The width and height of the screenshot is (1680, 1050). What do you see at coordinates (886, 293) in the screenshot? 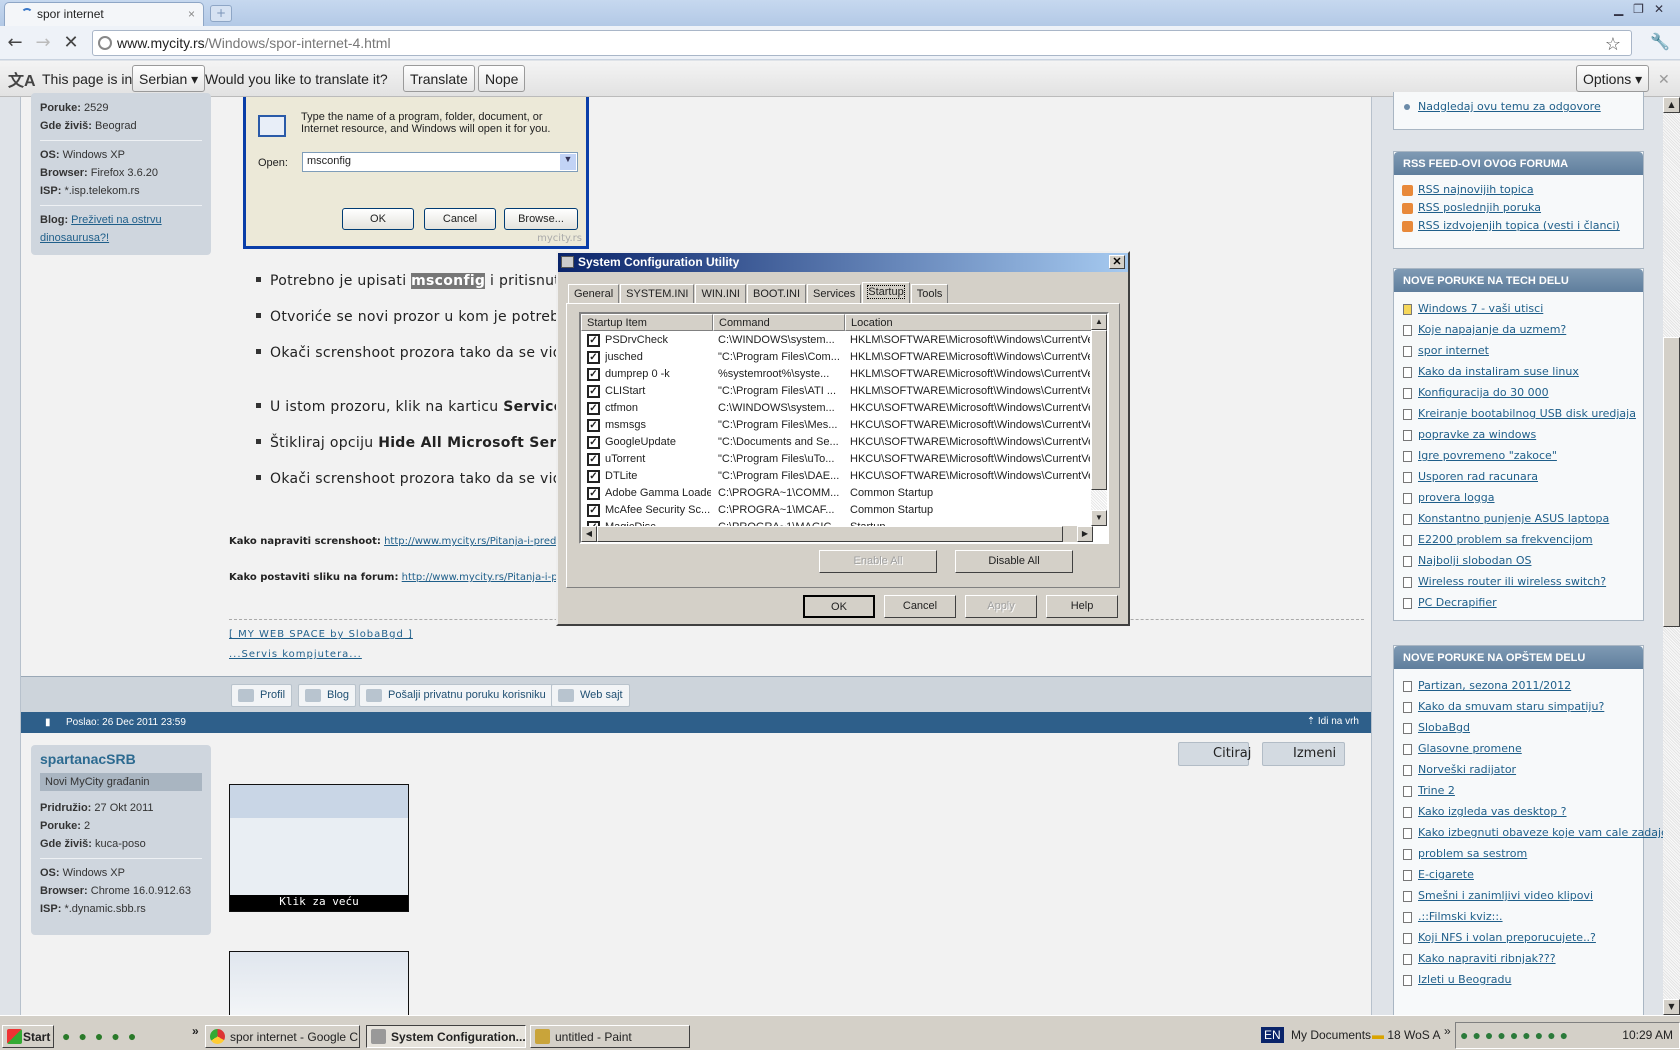
I see `tab-startup: Startup` at bounding box center [886, 293].